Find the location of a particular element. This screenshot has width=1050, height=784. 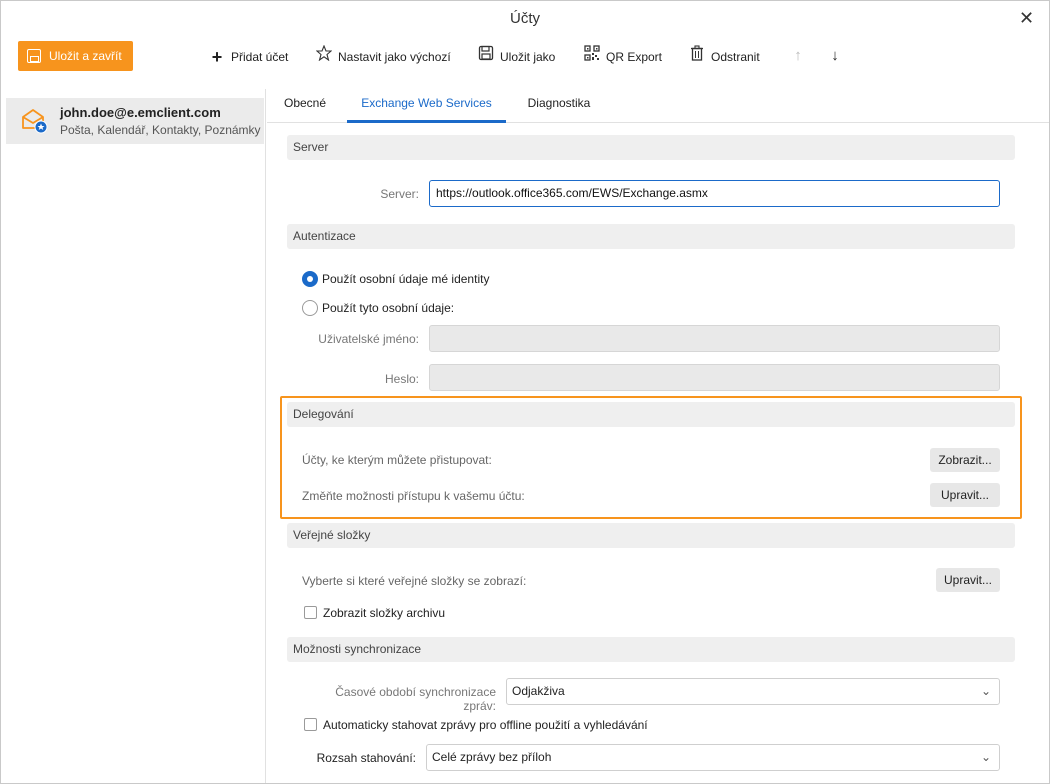

change-access-label: Změňte možnosti přístupu k vašemu účtu: is located at coordinates (413, 496).